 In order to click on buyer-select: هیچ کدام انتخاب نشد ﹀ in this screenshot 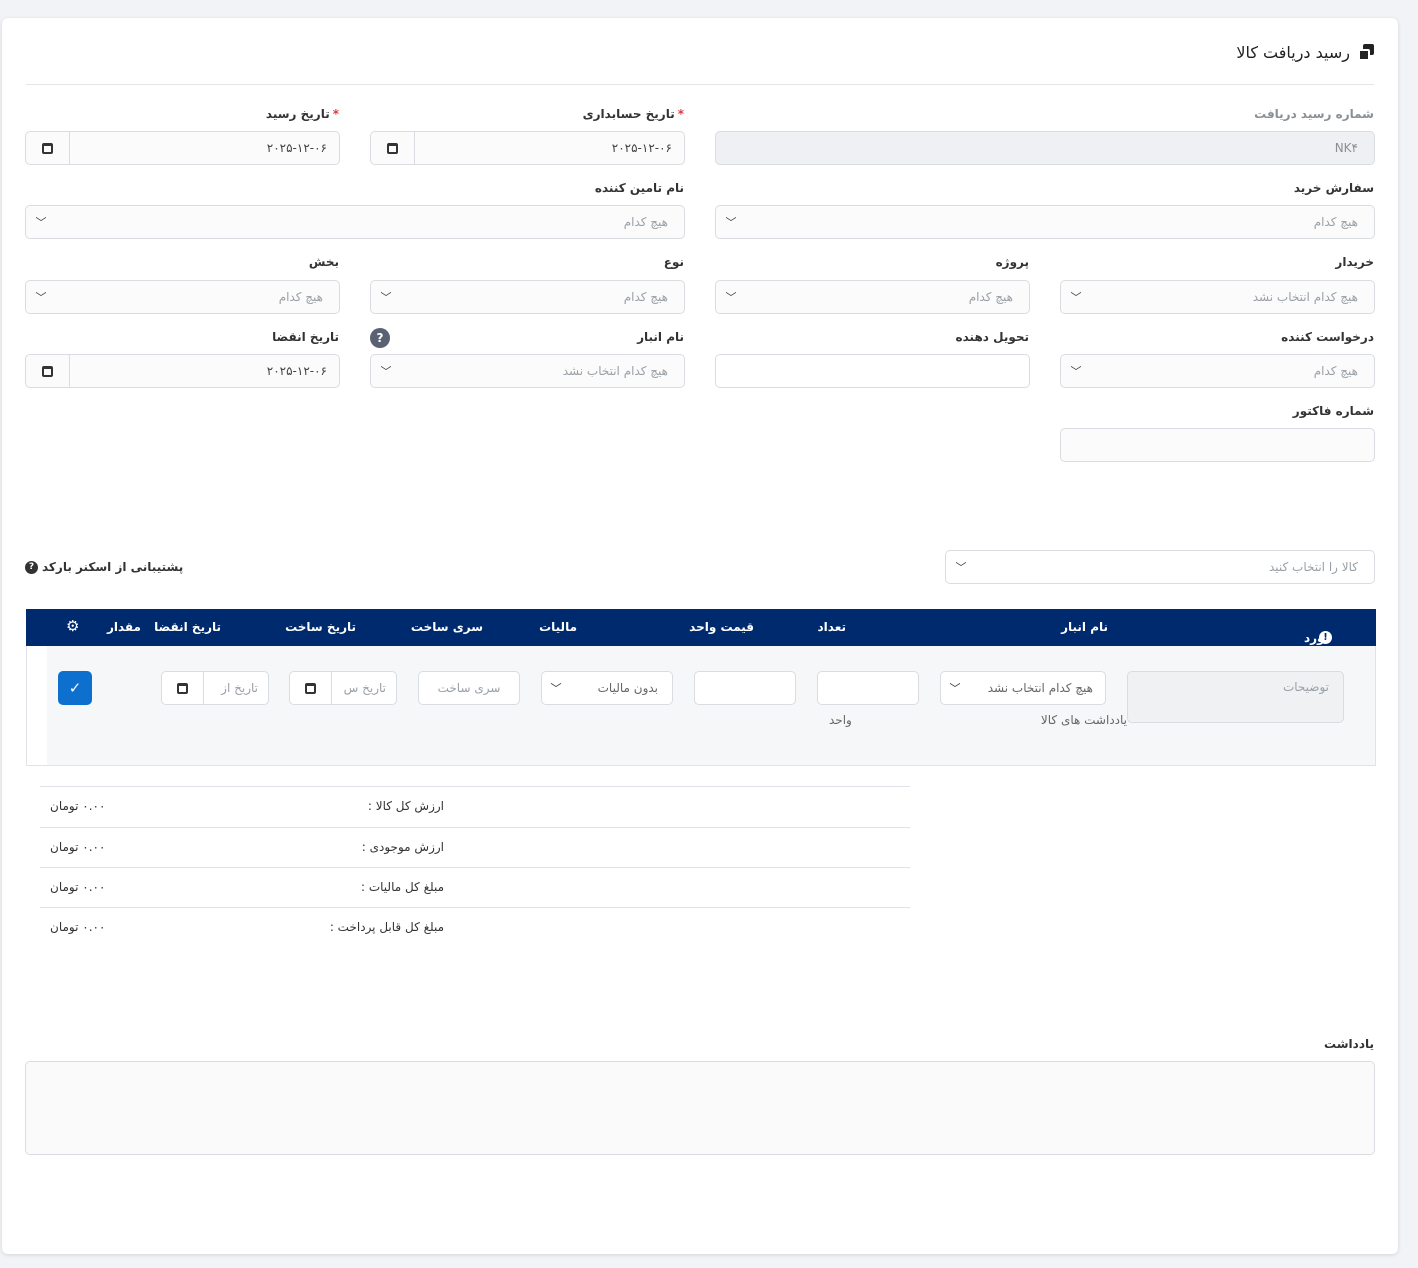, I will do `click(1217, 297)`.